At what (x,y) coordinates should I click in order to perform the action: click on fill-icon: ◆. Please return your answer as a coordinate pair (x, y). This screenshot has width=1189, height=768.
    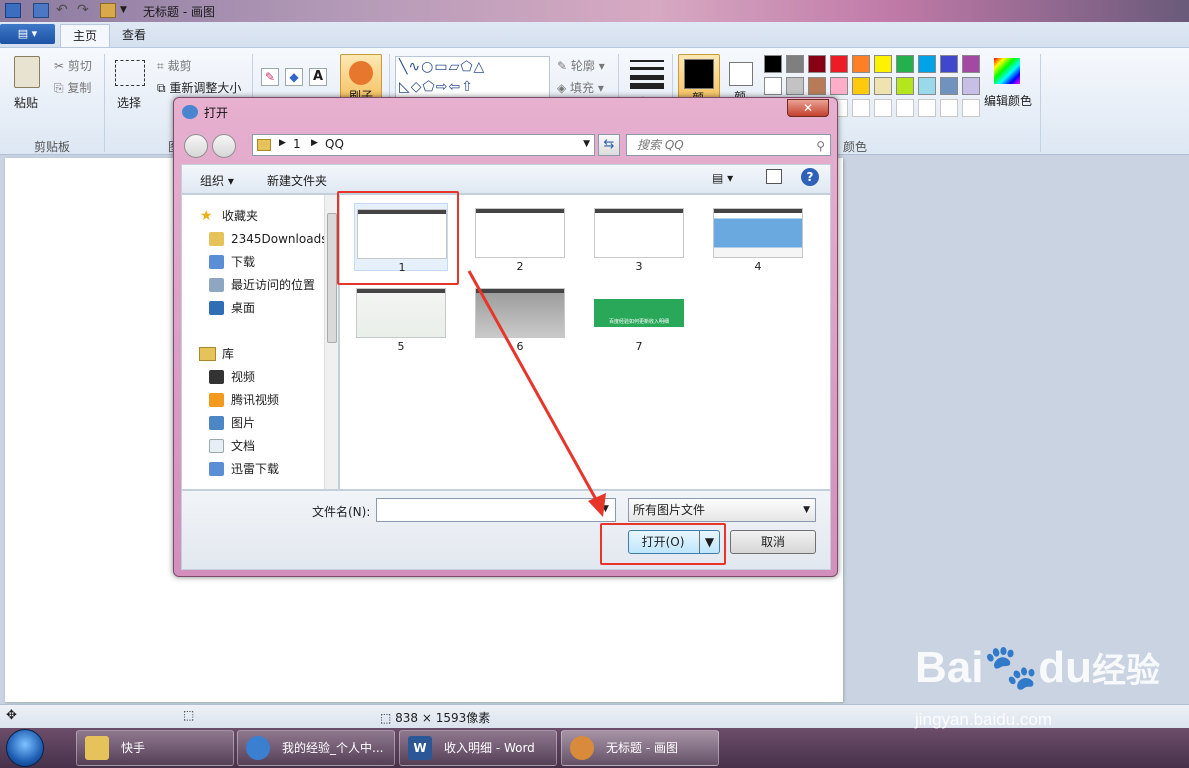
    Looking at the image, I should click on (294, 77).